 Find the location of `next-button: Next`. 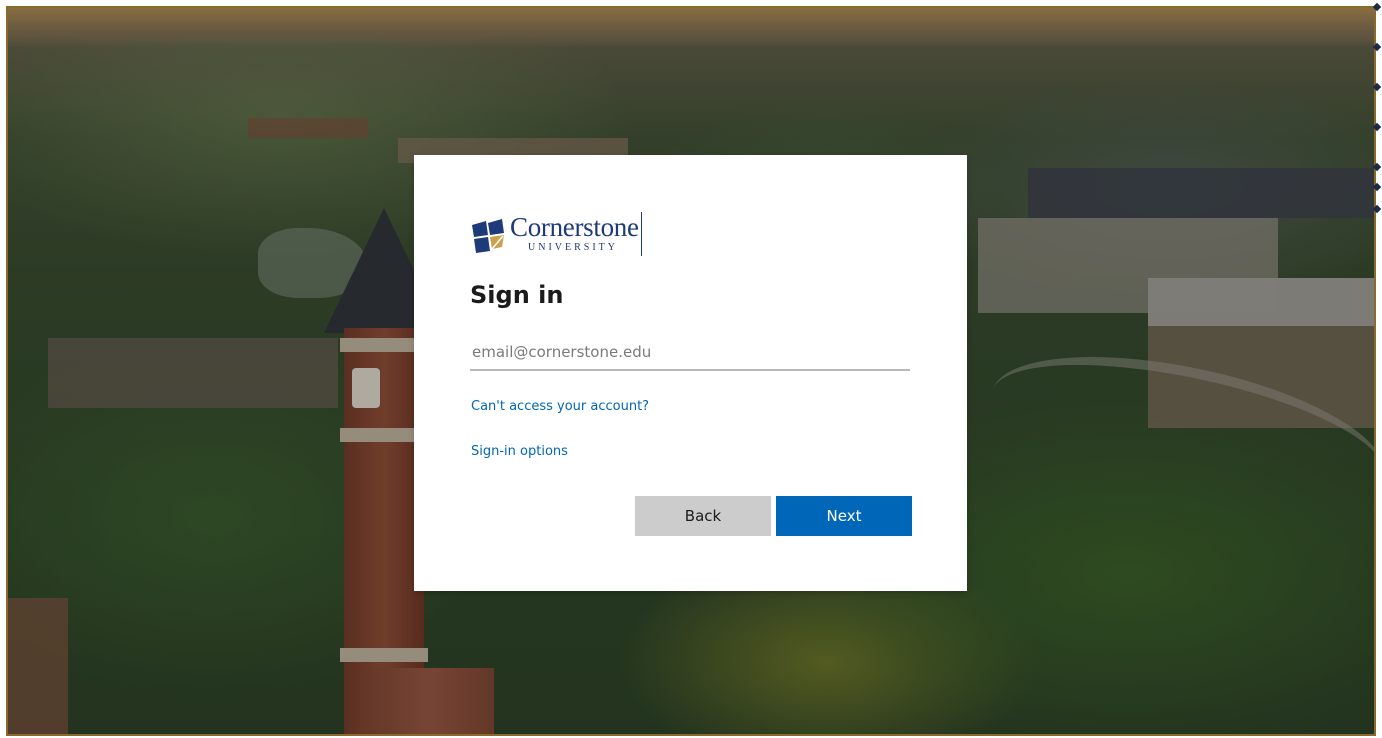

next-button: Next is located at coordinates (844, 516).